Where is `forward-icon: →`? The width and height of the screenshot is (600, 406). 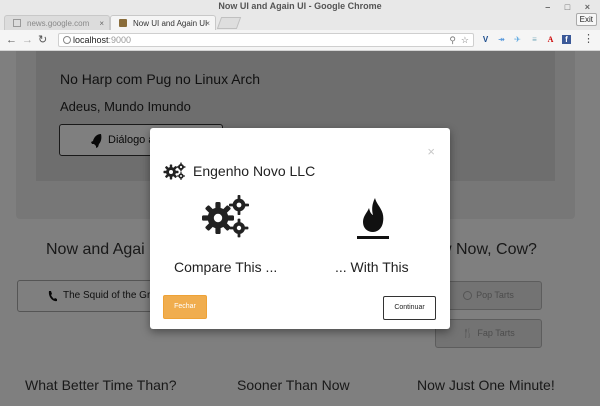
forward-icon: → is located at coordinates (27, 40).